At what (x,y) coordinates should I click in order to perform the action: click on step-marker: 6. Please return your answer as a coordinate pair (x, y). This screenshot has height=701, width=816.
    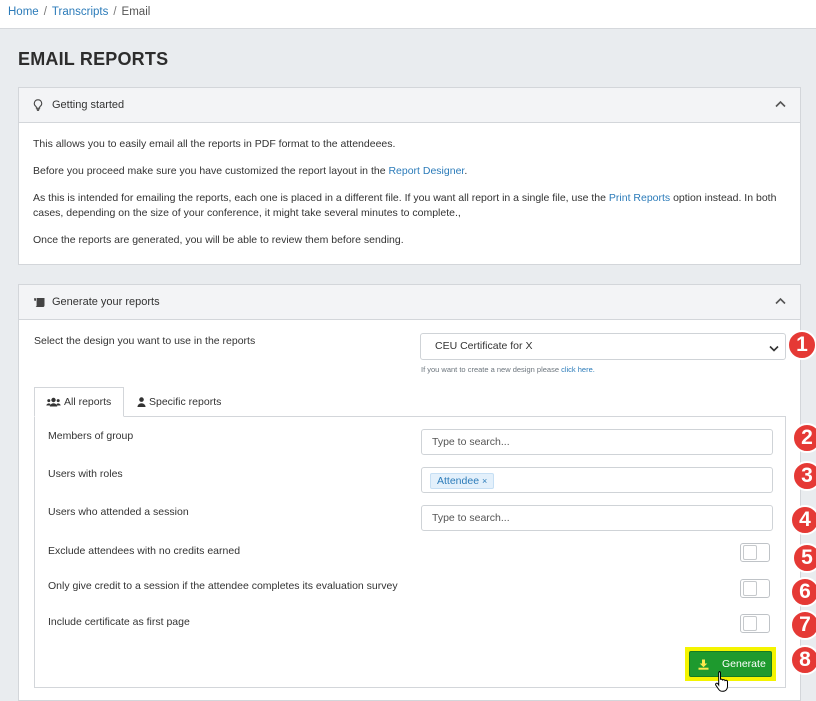
    Looking at the image, I should click on (803, 592).